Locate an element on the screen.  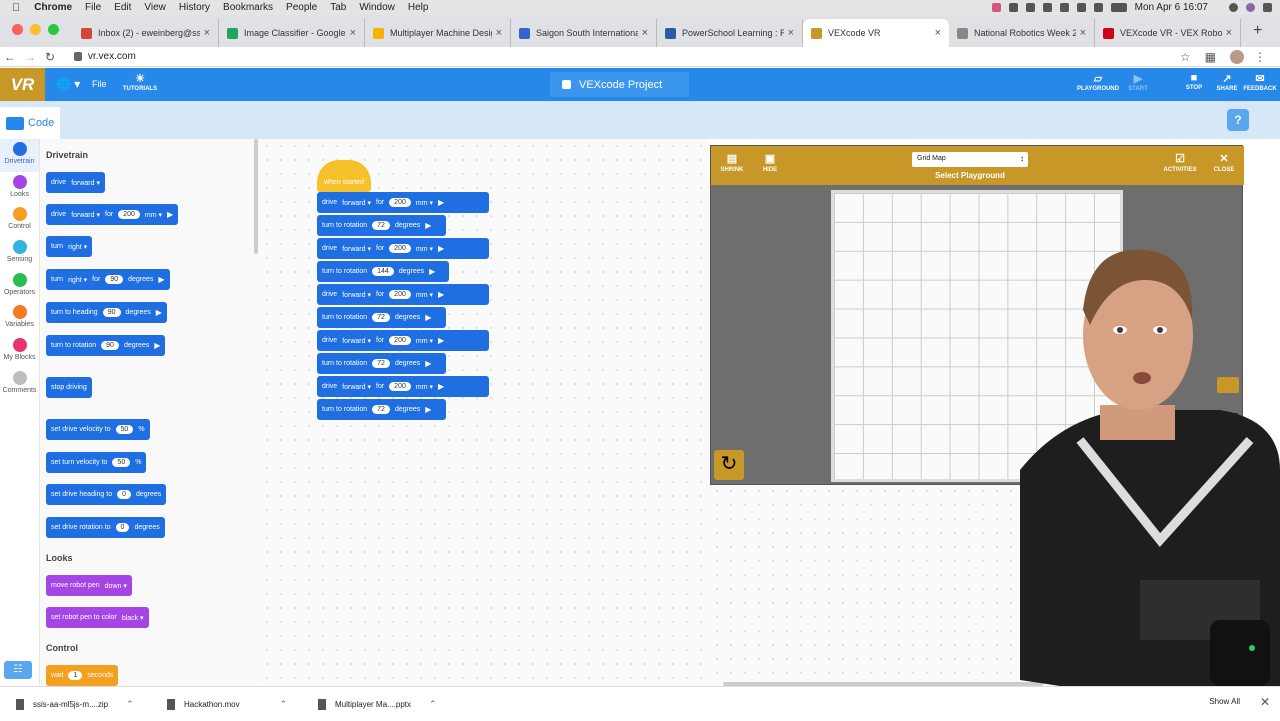
category-control: Control is located at coordinates (19, 220).